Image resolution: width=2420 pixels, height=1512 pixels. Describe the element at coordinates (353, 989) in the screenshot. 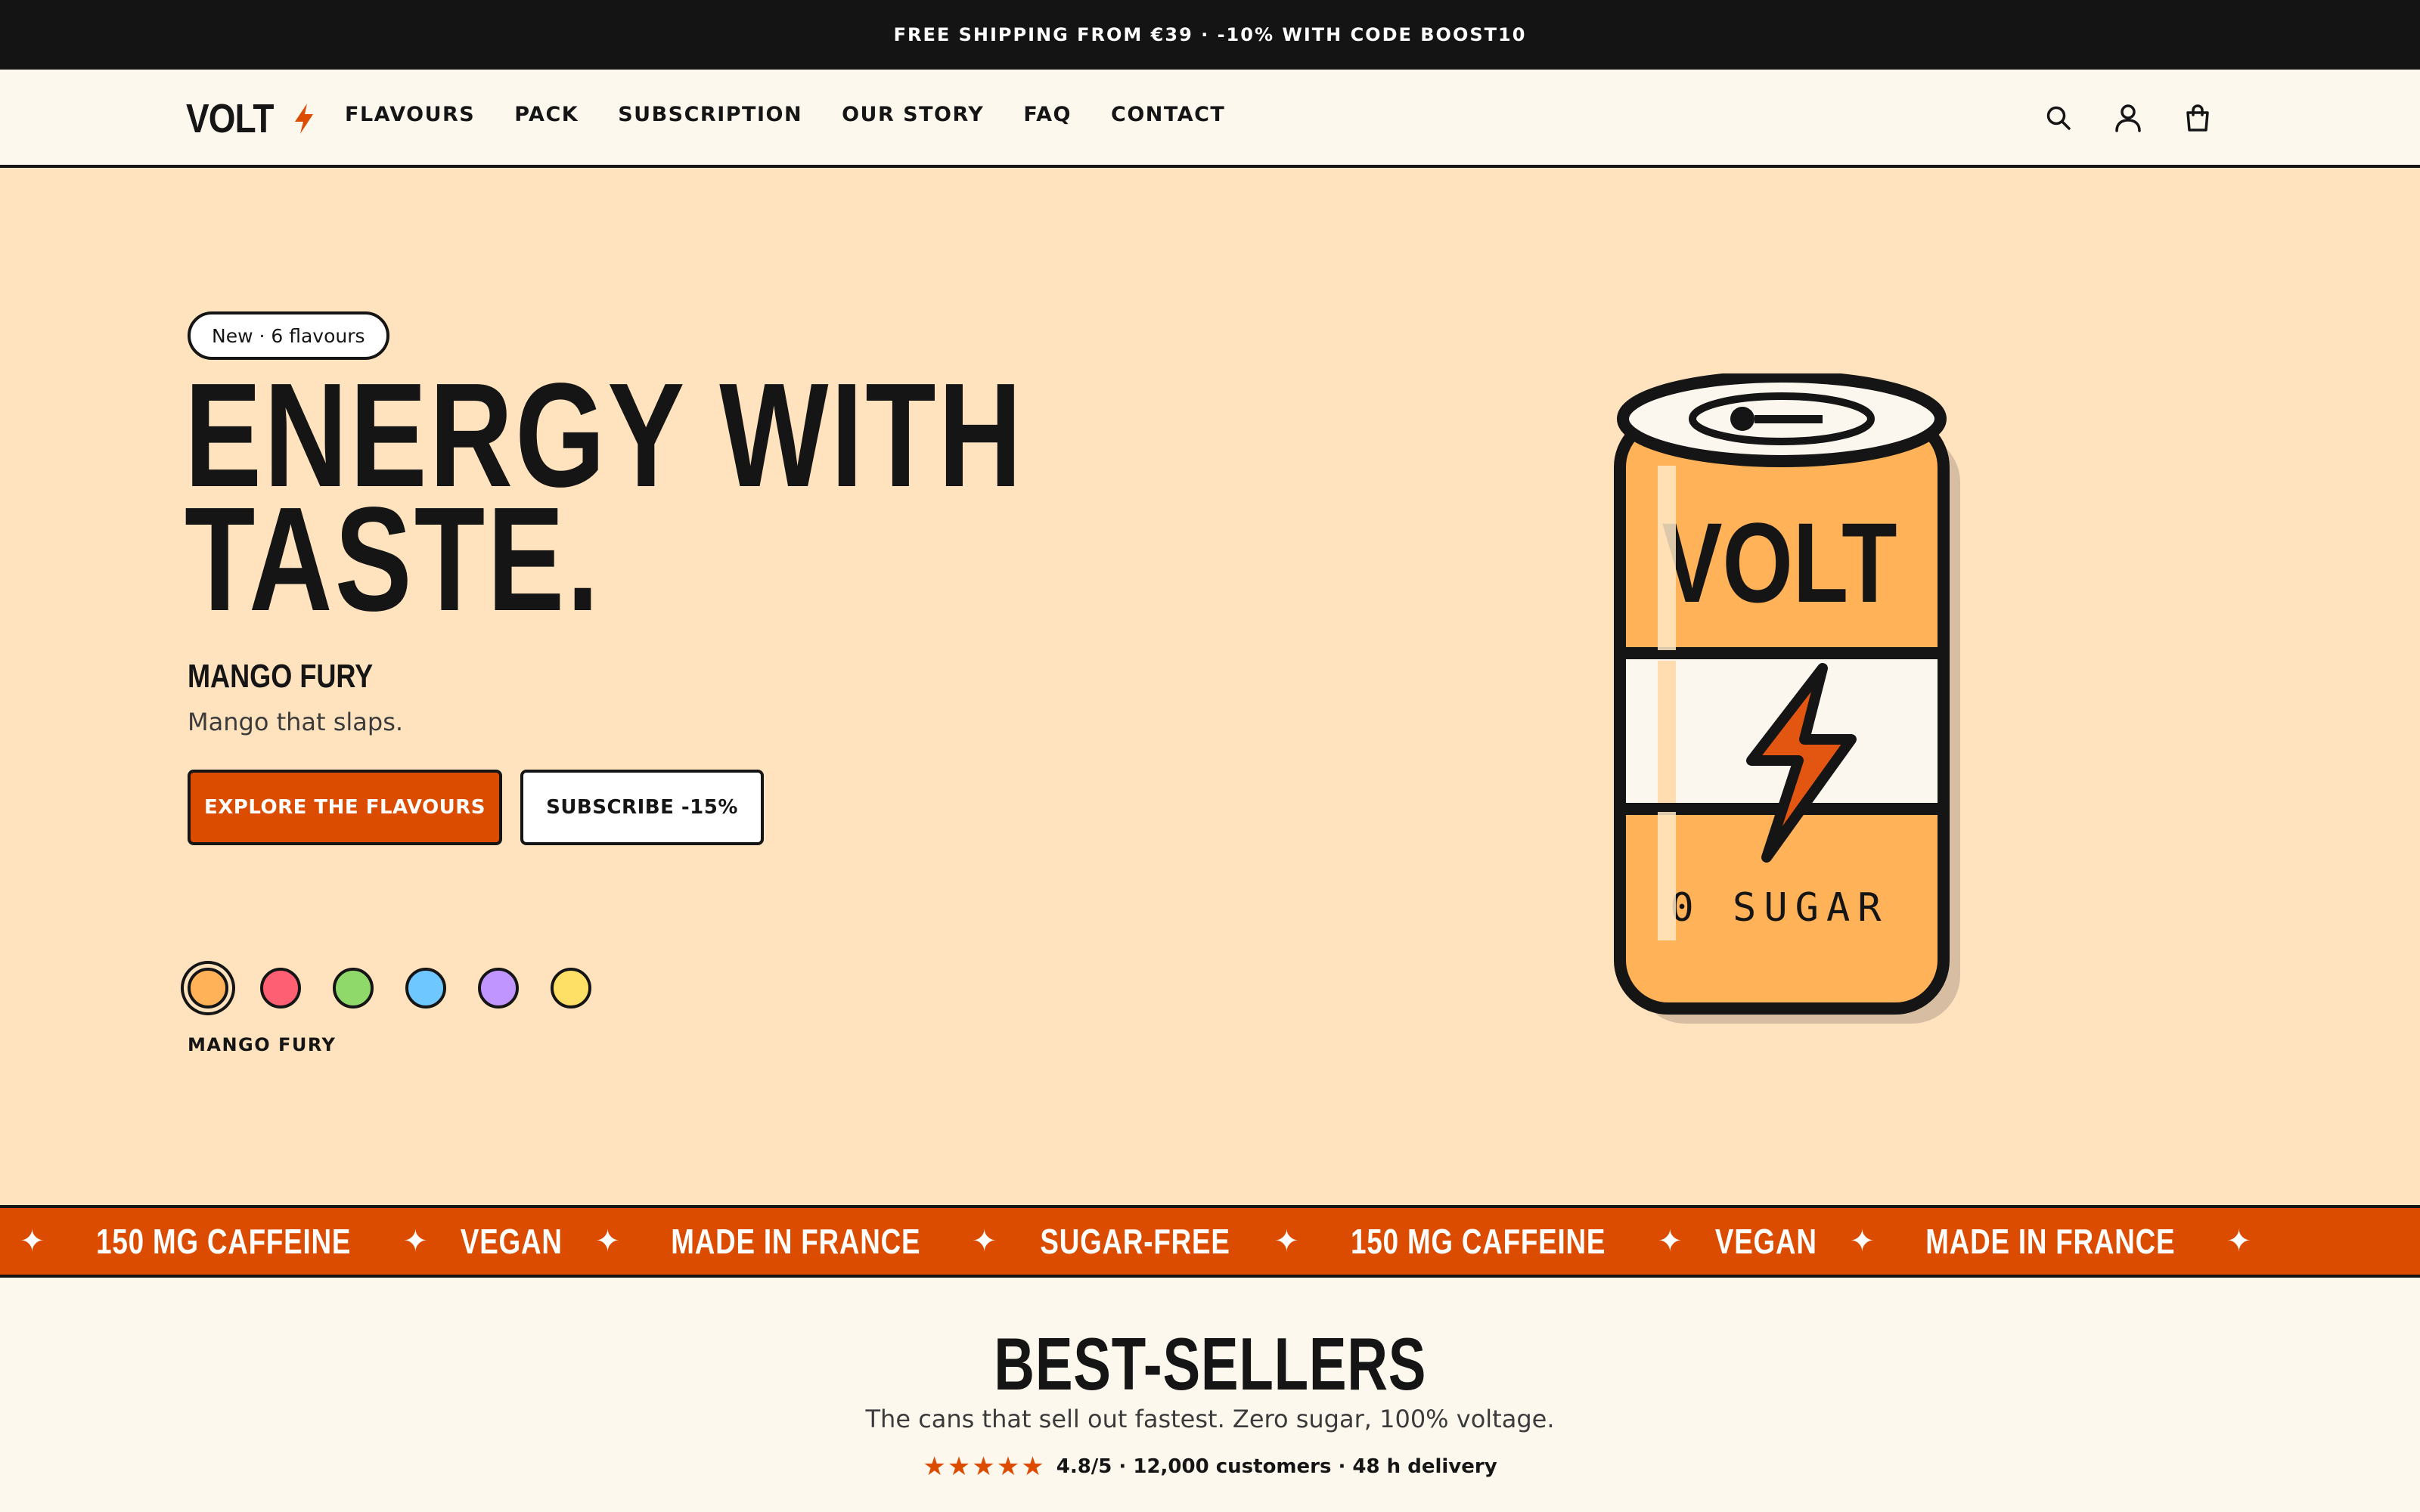

I see `swatch-green` at that location.